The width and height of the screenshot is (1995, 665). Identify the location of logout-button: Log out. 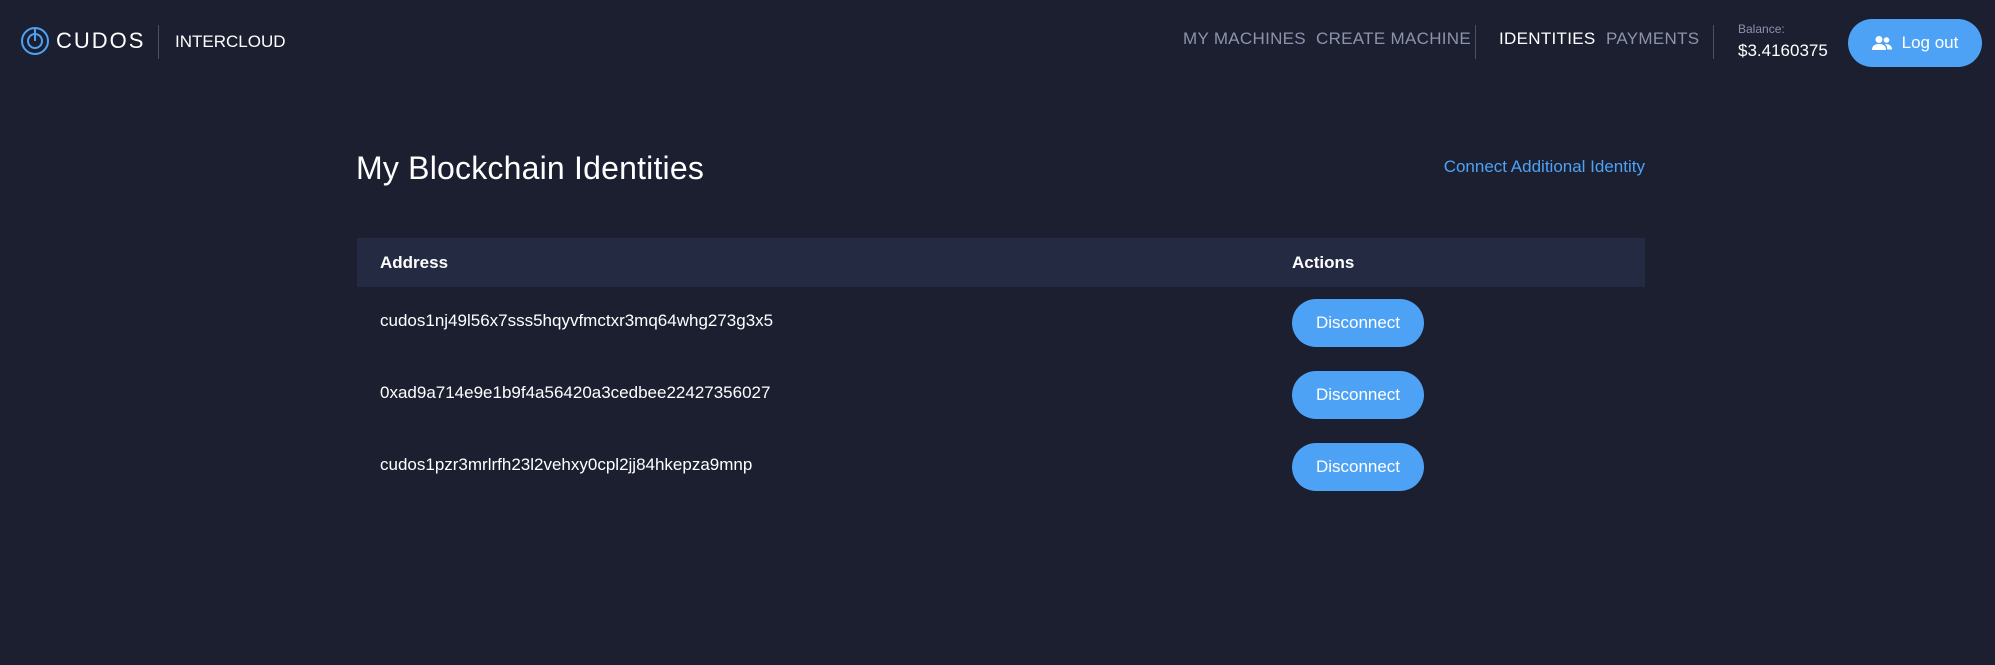
(1915, 43).